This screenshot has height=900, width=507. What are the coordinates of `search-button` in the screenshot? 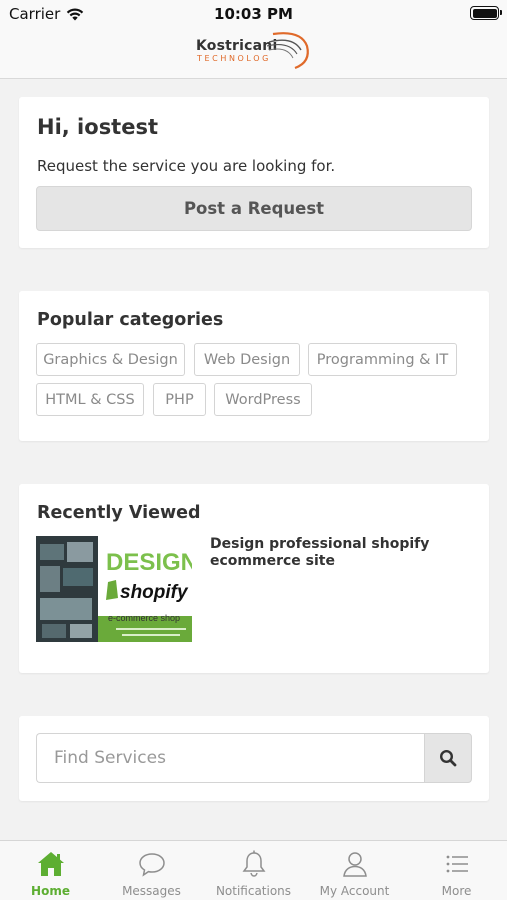 It's located at (448, 758).